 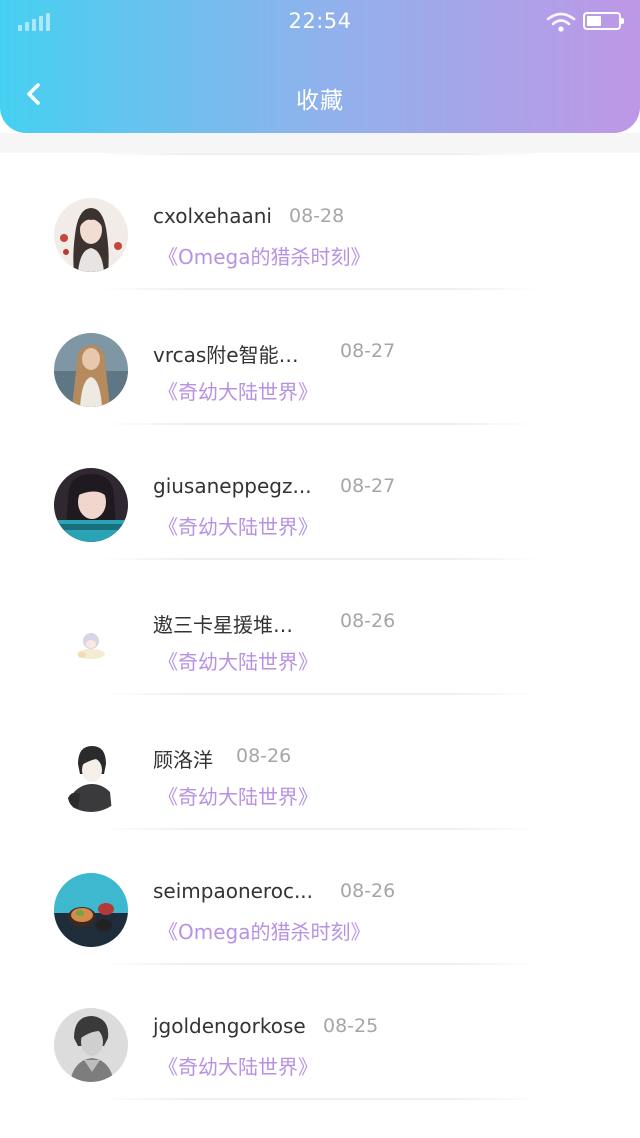 What do you see at coordinates (320, 143) in the screenshot?
I see `section-gap` at bounding box center [320, 143].